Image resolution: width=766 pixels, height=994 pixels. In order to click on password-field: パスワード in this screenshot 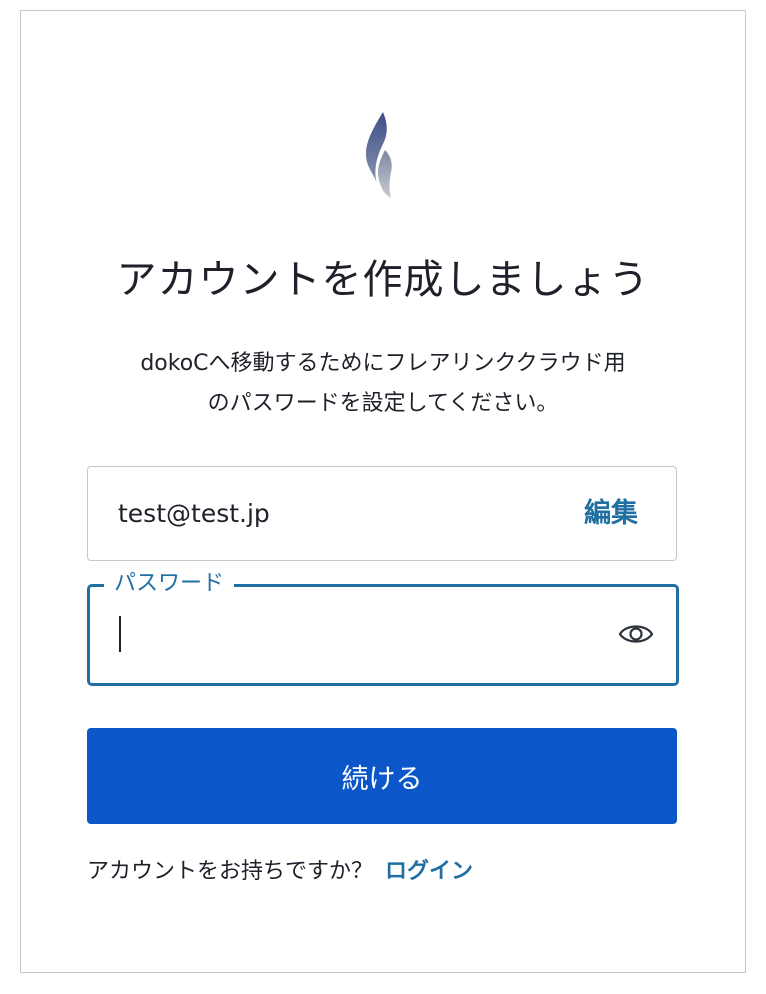, I will do `click(383, 626)`.